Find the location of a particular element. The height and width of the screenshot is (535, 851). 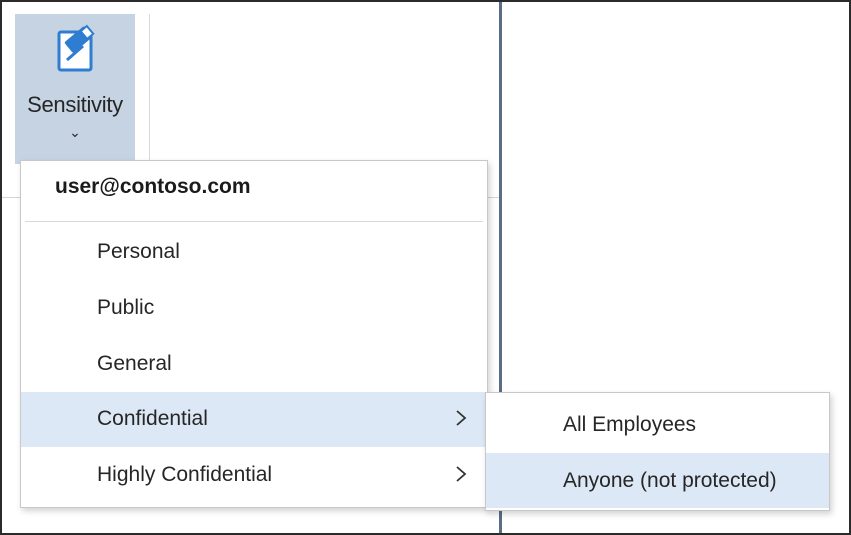

sensitivity-tag-icon is located at coordinates (76, 48).